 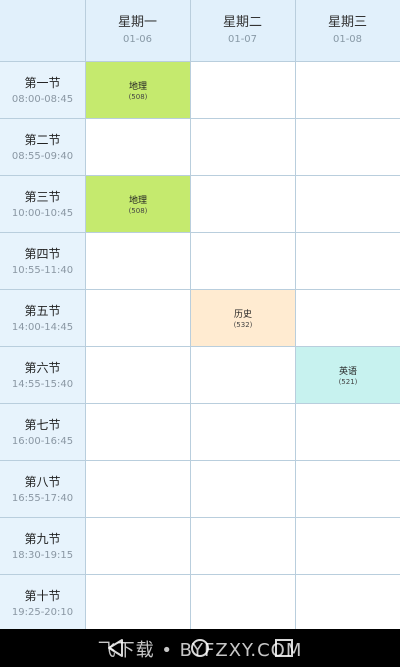 I want to click on home-button, so click(x=200, y=648).